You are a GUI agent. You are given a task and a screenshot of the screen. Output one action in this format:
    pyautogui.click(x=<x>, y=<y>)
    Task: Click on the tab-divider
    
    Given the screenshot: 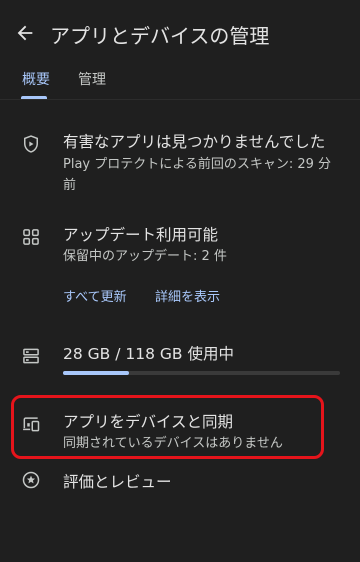 What is the action you would take?
    pyautogui.click(x=180, y=99)
    